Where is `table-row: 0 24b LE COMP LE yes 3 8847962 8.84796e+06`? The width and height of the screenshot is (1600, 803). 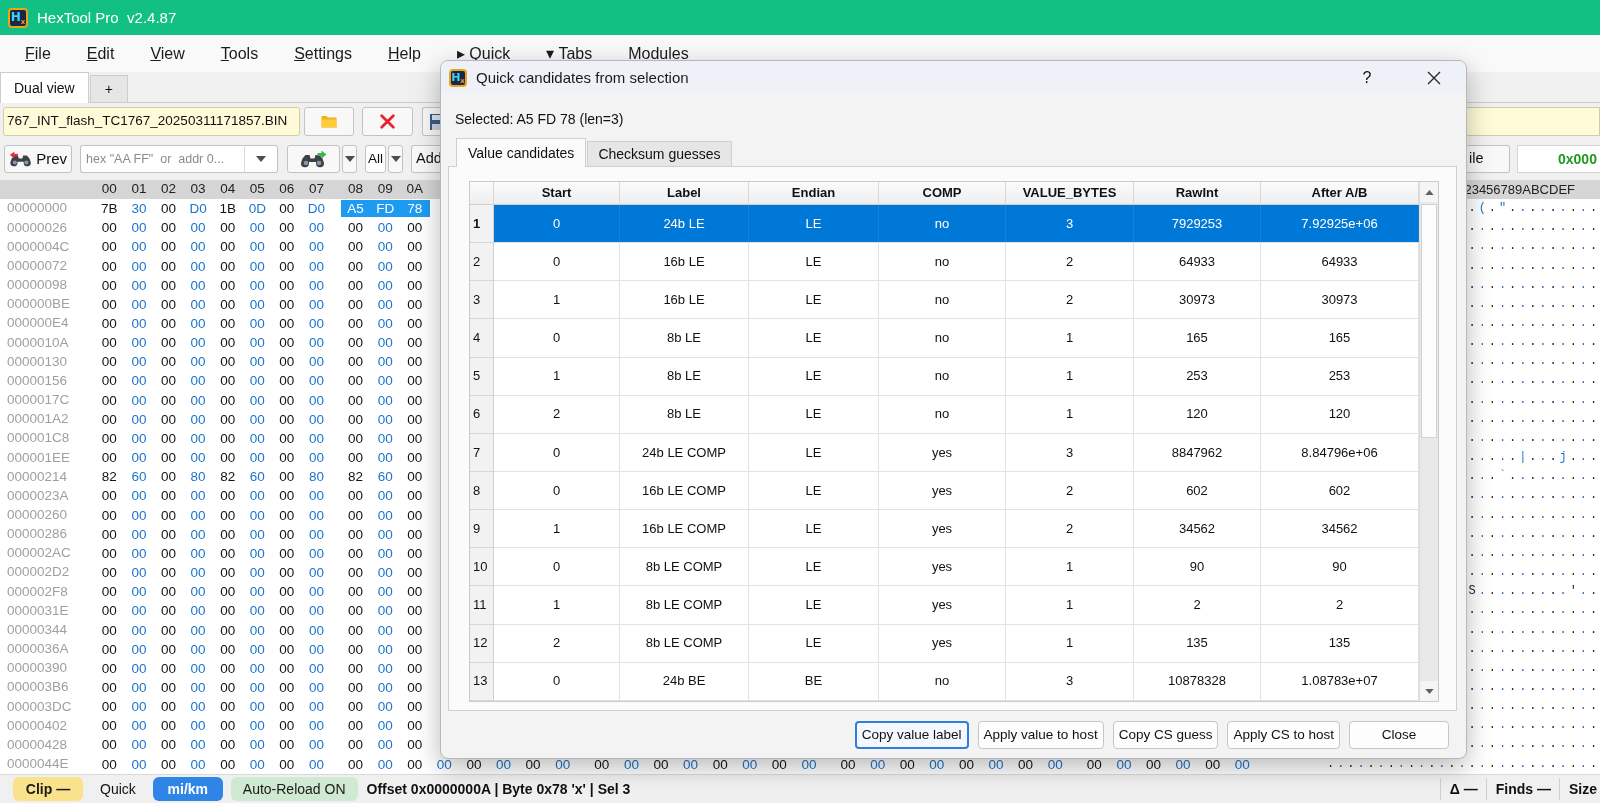
table-row: 0 24b LE COMP LE yes 3 8847962 8.84796e+06 is located at coordinates (956, 452).